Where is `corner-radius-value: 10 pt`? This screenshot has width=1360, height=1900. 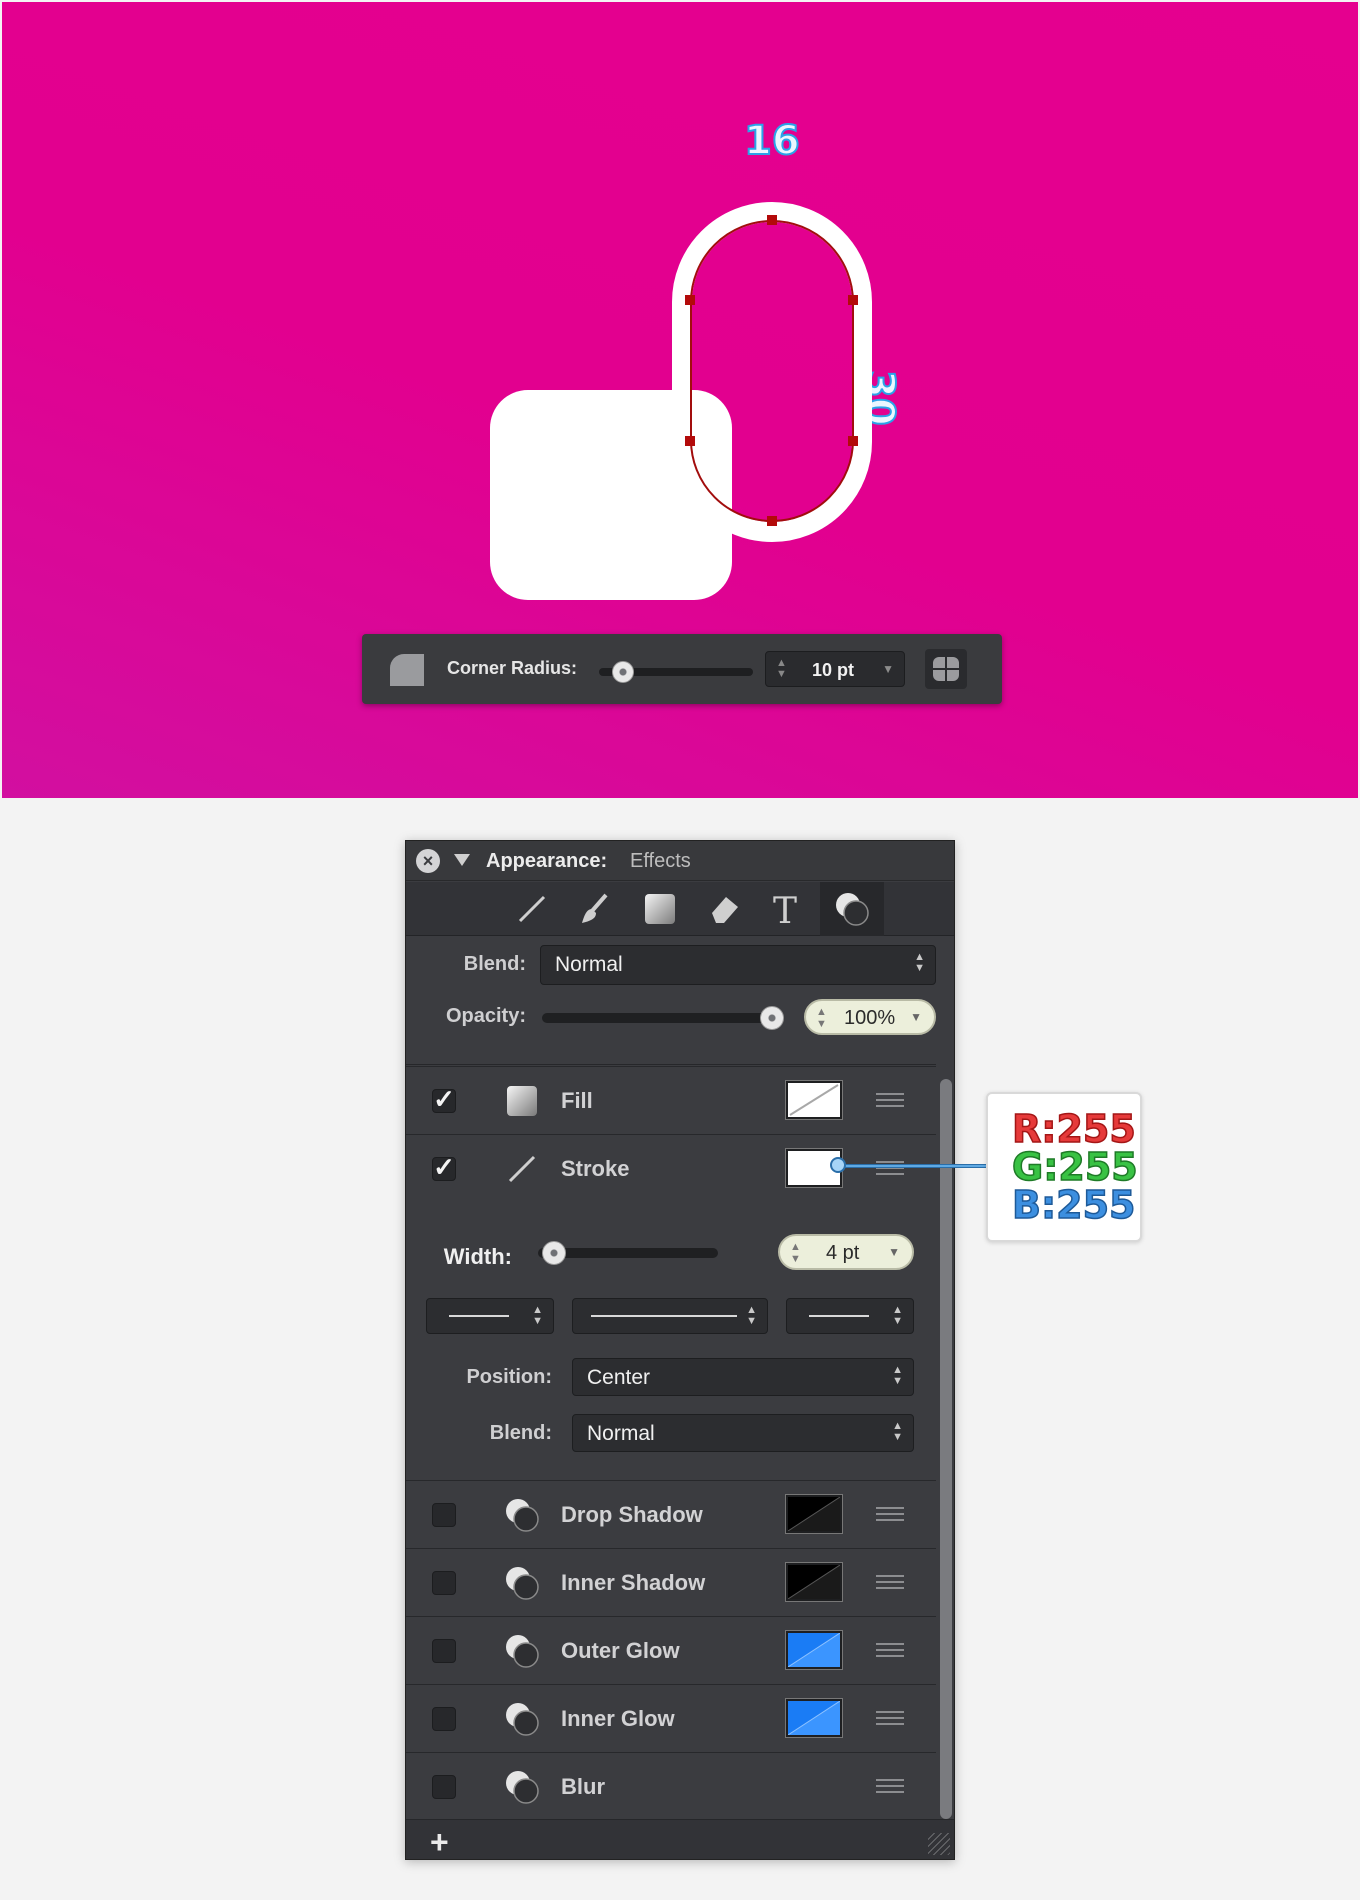
corner-radius-value: 10 pt is located at coordinates (833, 670).